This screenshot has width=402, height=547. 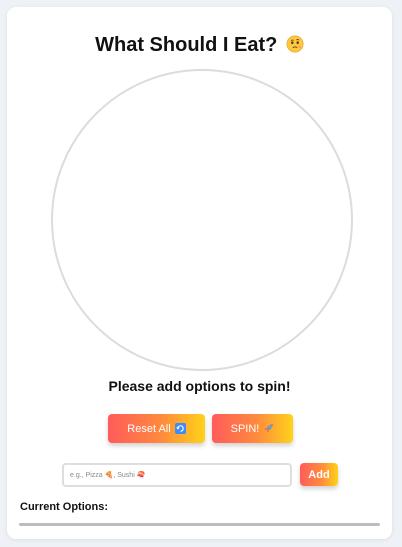 I want to click on current-options-label: Current Options:, so click(x=64, y=507).